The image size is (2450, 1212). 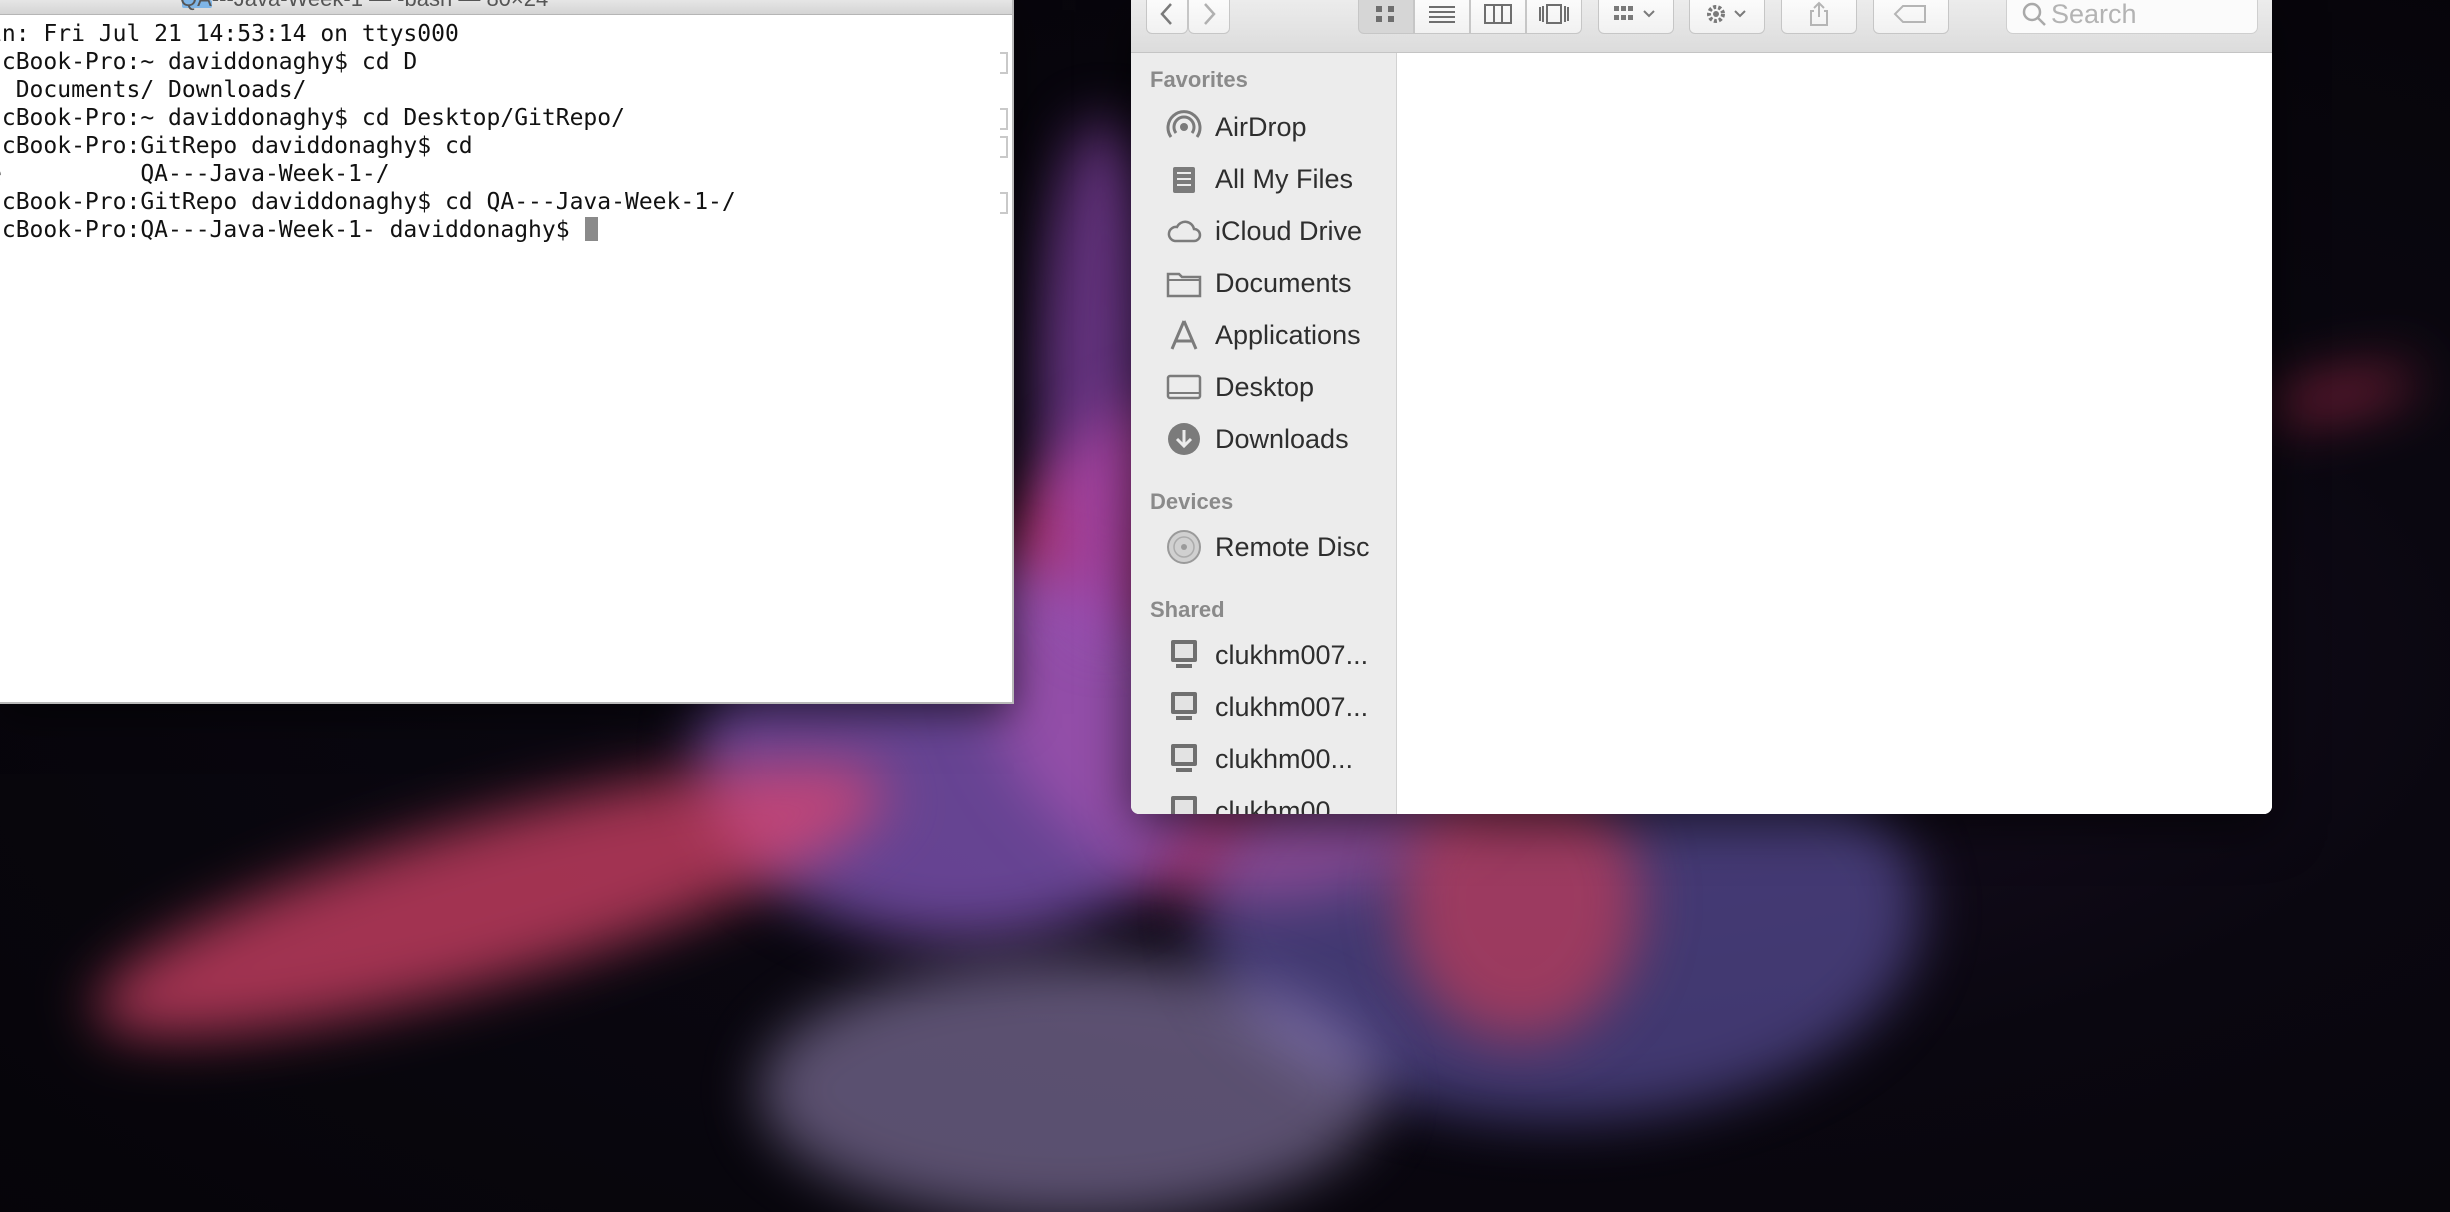 I want to click on finder-toolbar: Search, so click(x=1701, y=26).